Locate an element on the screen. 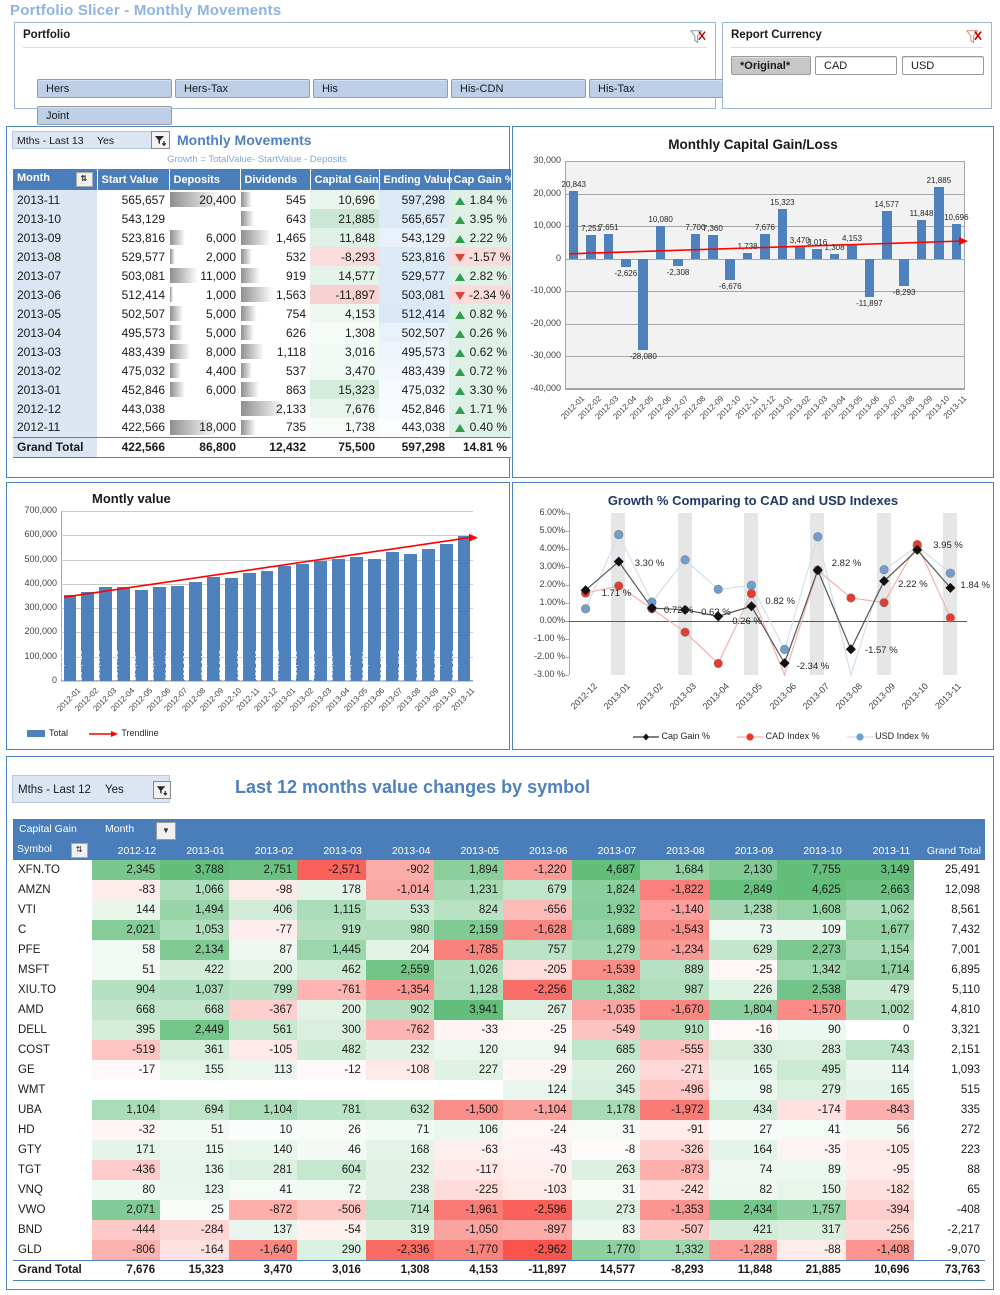  cell-month-value: 1,445 is located at coordinates (331, 950).